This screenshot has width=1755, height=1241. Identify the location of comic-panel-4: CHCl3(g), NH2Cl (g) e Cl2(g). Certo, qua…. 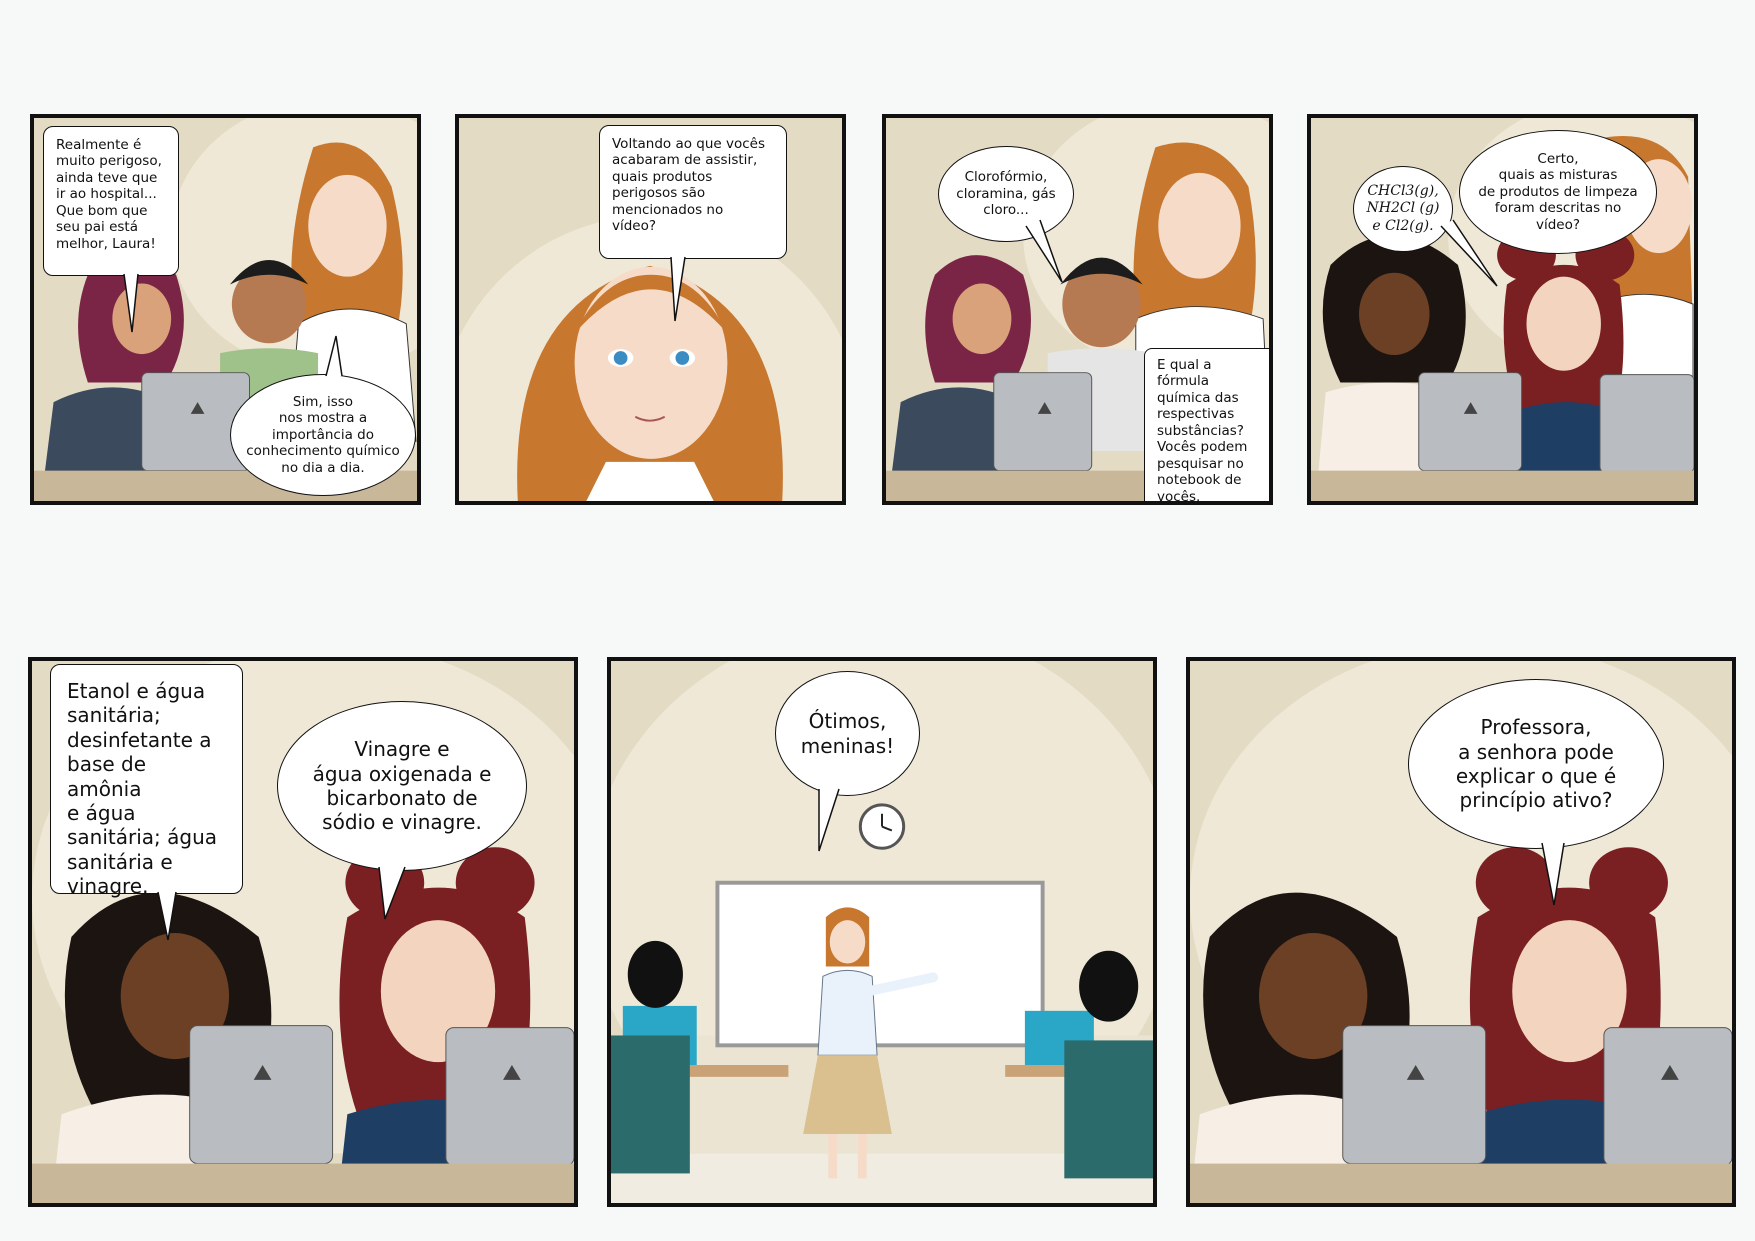
(1502, 309).